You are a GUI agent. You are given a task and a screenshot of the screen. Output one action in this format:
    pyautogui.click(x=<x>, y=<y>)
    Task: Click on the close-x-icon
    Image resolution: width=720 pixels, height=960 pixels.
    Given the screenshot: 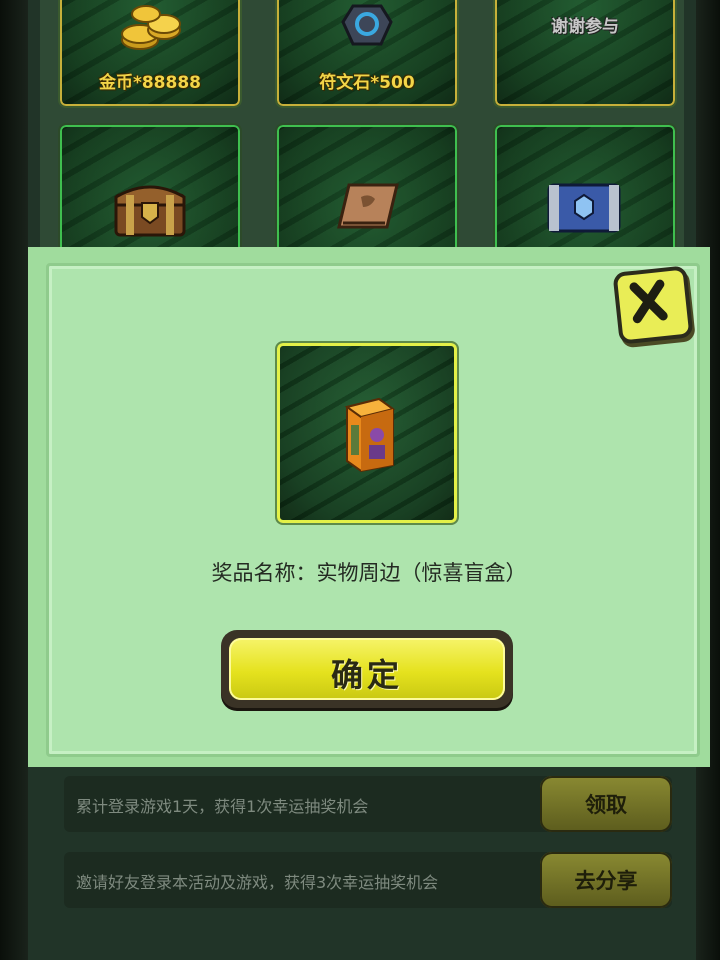 What is the action you would take?
    pyautogui.click(x=648, y=301)
    